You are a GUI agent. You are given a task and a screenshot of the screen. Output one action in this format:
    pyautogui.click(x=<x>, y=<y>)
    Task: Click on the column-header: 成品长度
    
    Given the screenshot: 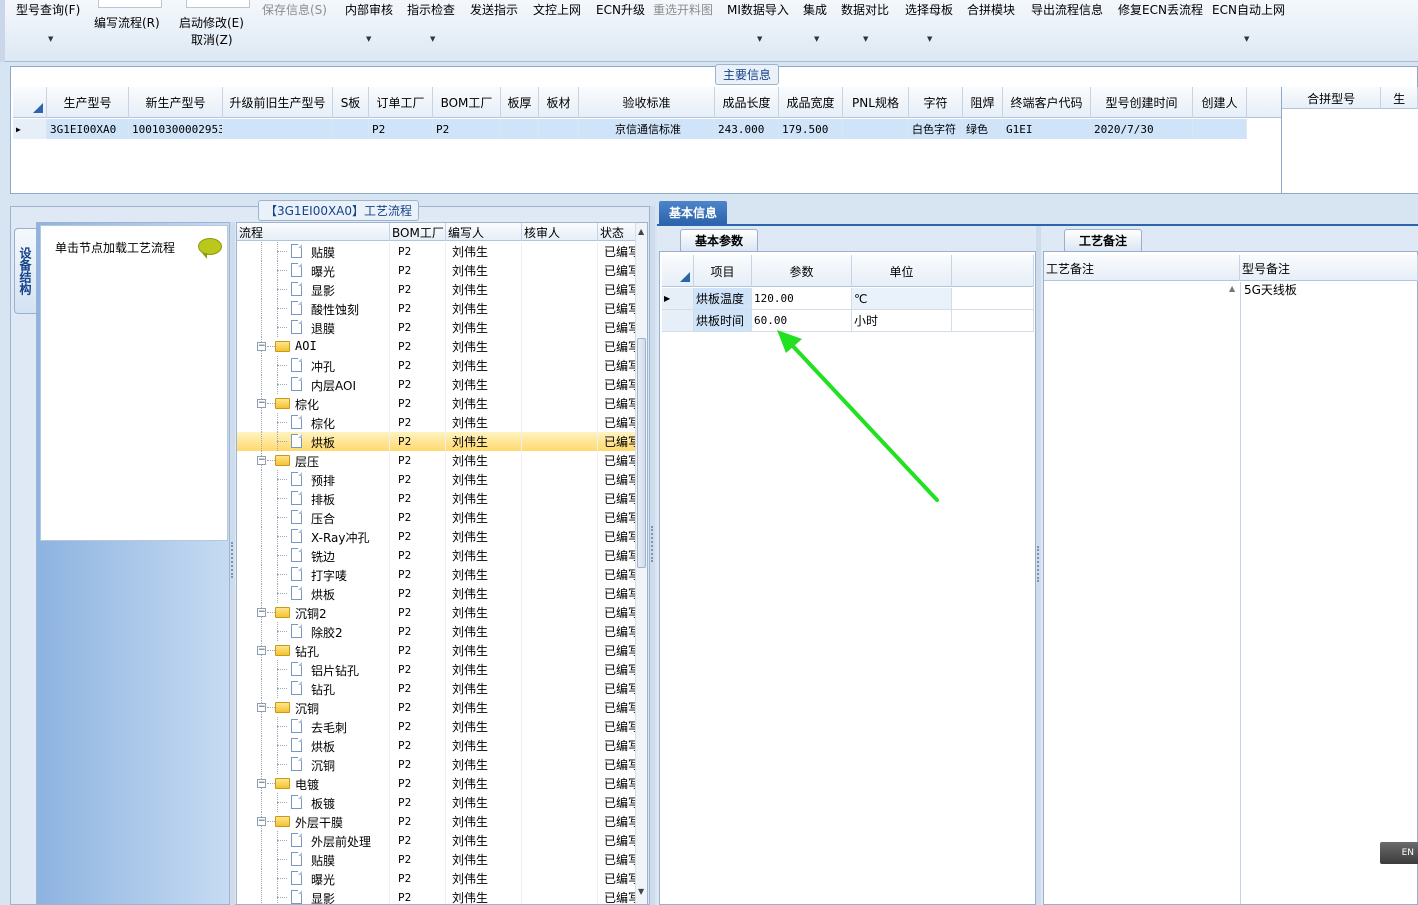 What is the action you would take?
    pyautogui.click(x=747, y=102)
    